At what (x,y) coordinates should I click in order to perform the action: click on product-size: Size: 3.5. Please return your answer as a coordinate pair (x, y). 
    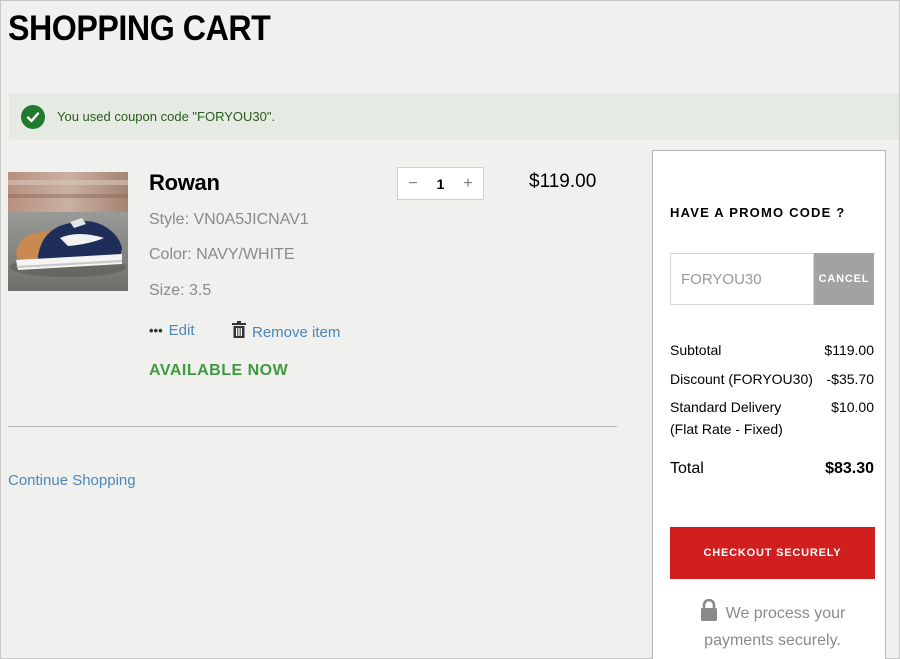
    Looking at the image, I should click on (180, 290).